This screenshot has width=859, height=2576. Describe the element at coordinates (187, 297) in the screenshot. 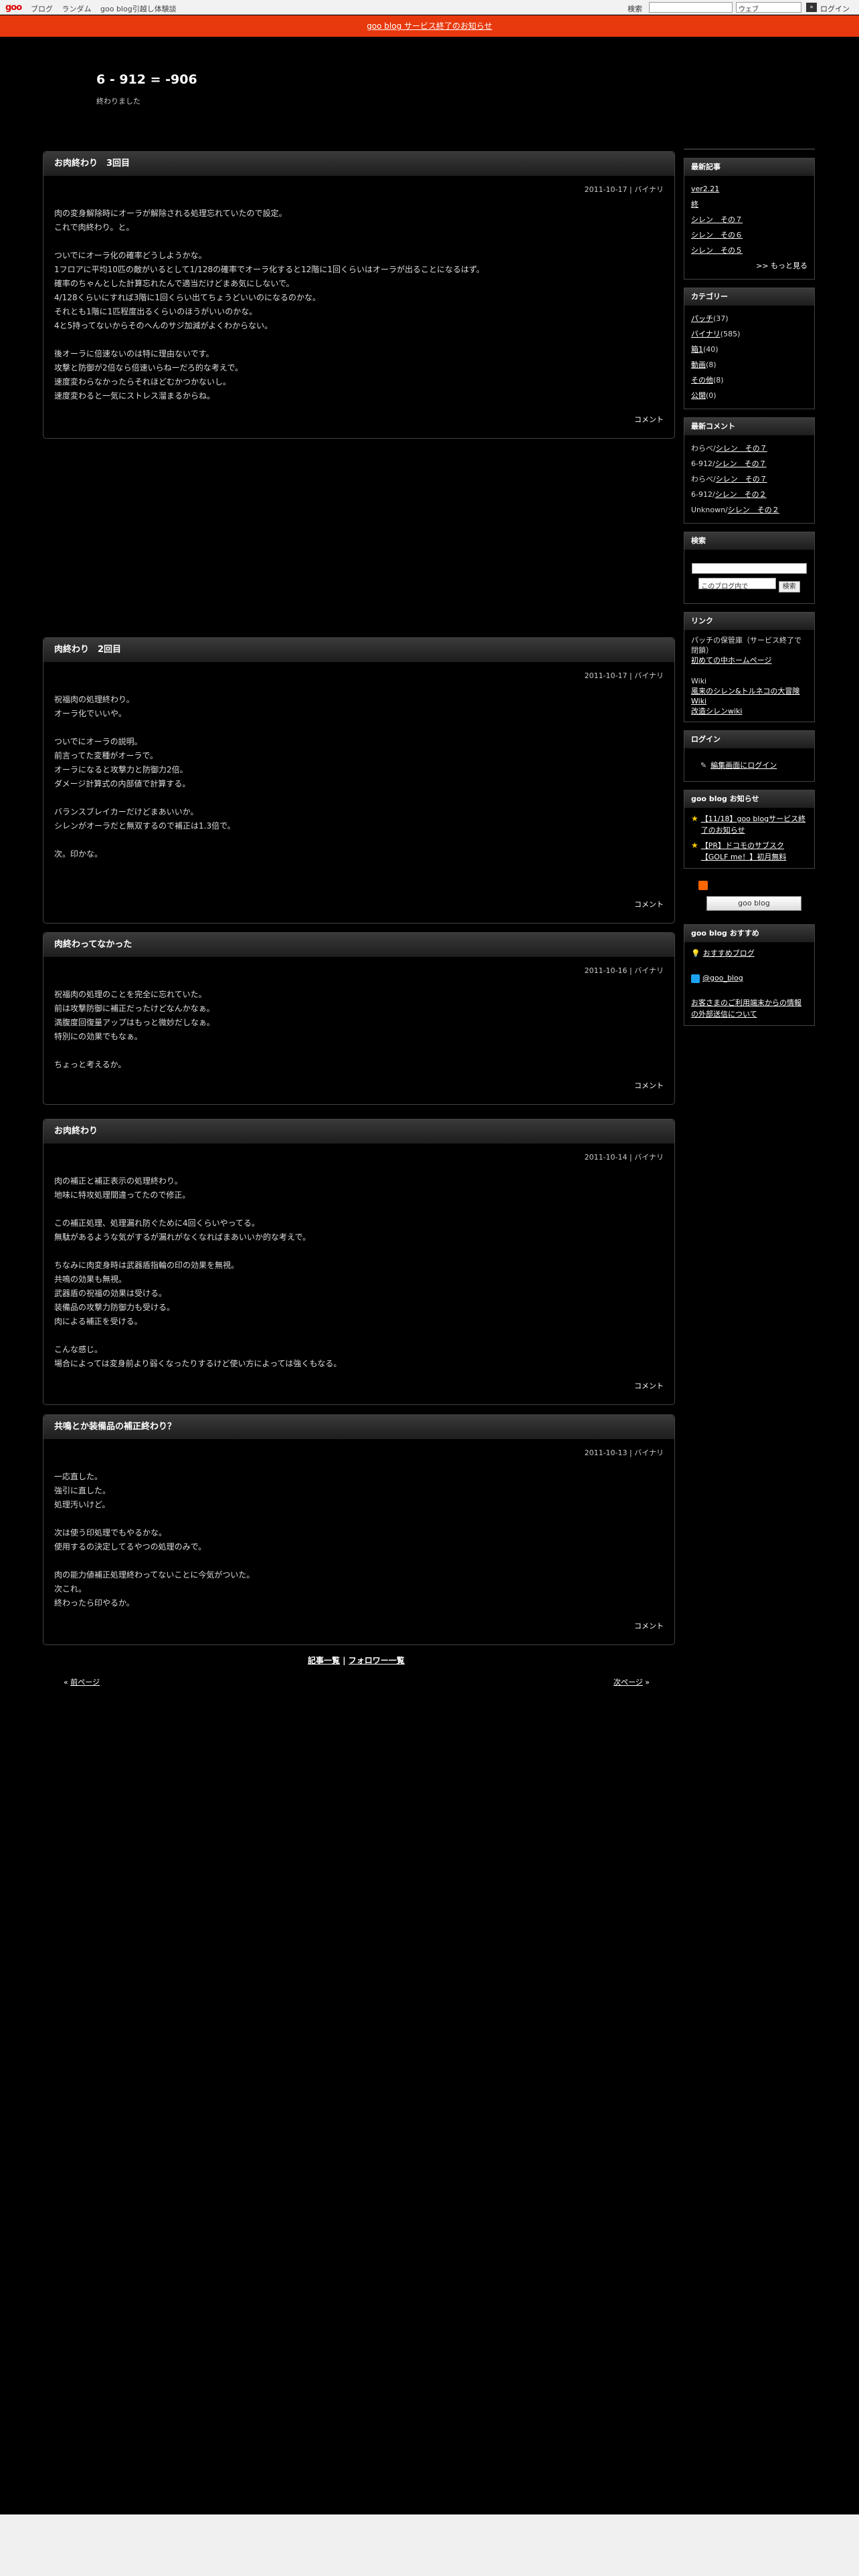

I see `entry-body-line: 4/128くらいにすれば3階に1回くらい出てちょうどいいのになるのかな。` at that location.